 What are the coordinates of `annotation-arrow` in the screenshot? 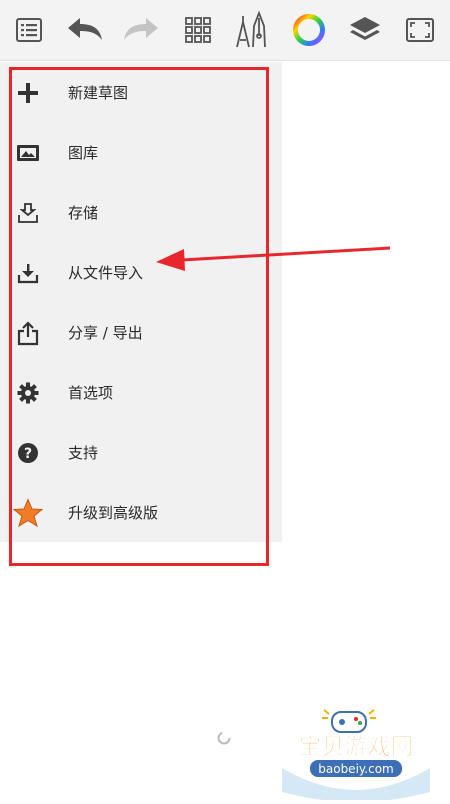 It's located at (273, 258).